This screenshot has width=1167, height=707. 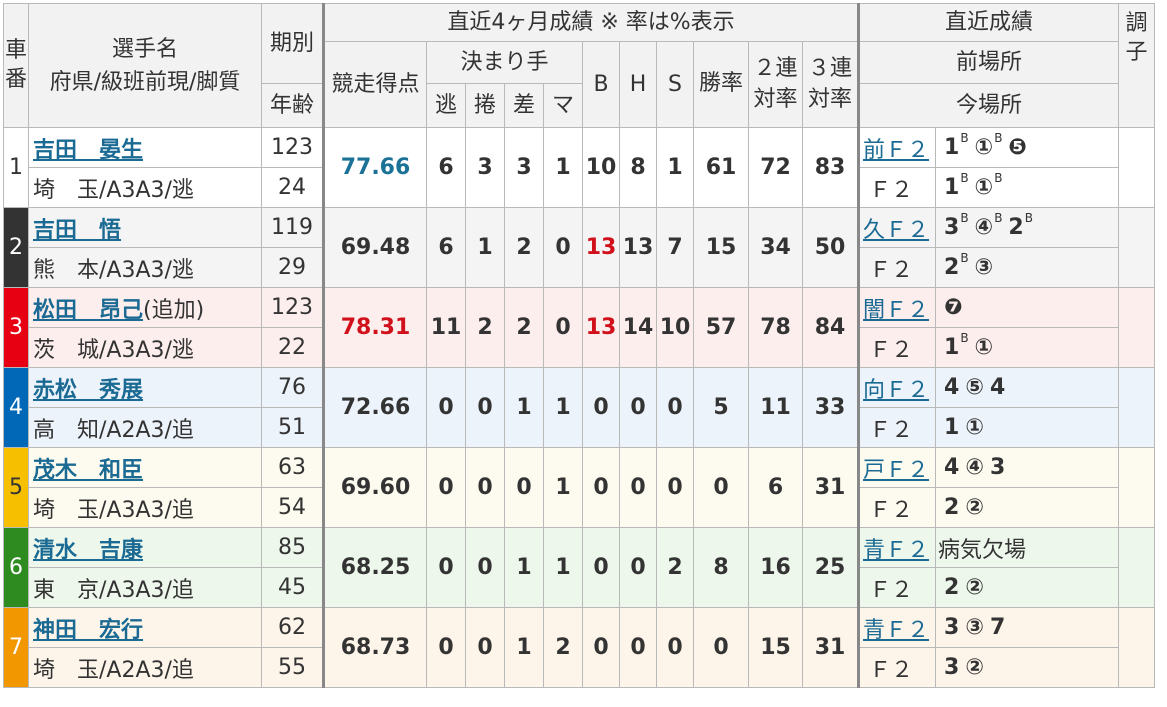 What do you see at coordinates (675, 567) in the screenshot?
I see `s-count: 2` at bounding box center [675, 567].